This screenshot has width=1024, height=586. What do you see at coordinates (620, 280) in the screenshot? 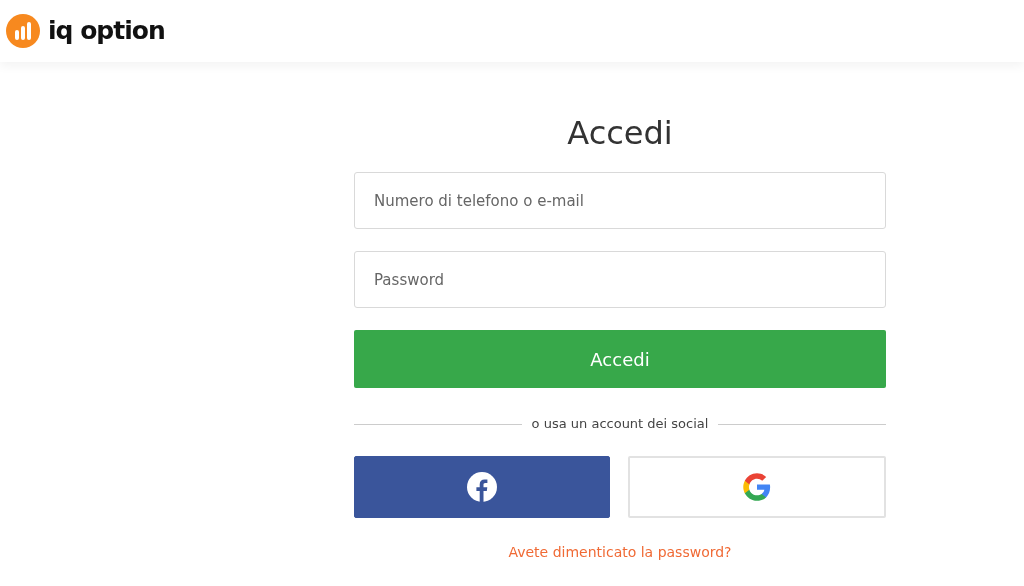
I see `password-field: Password` at bounding box center [620, 280].